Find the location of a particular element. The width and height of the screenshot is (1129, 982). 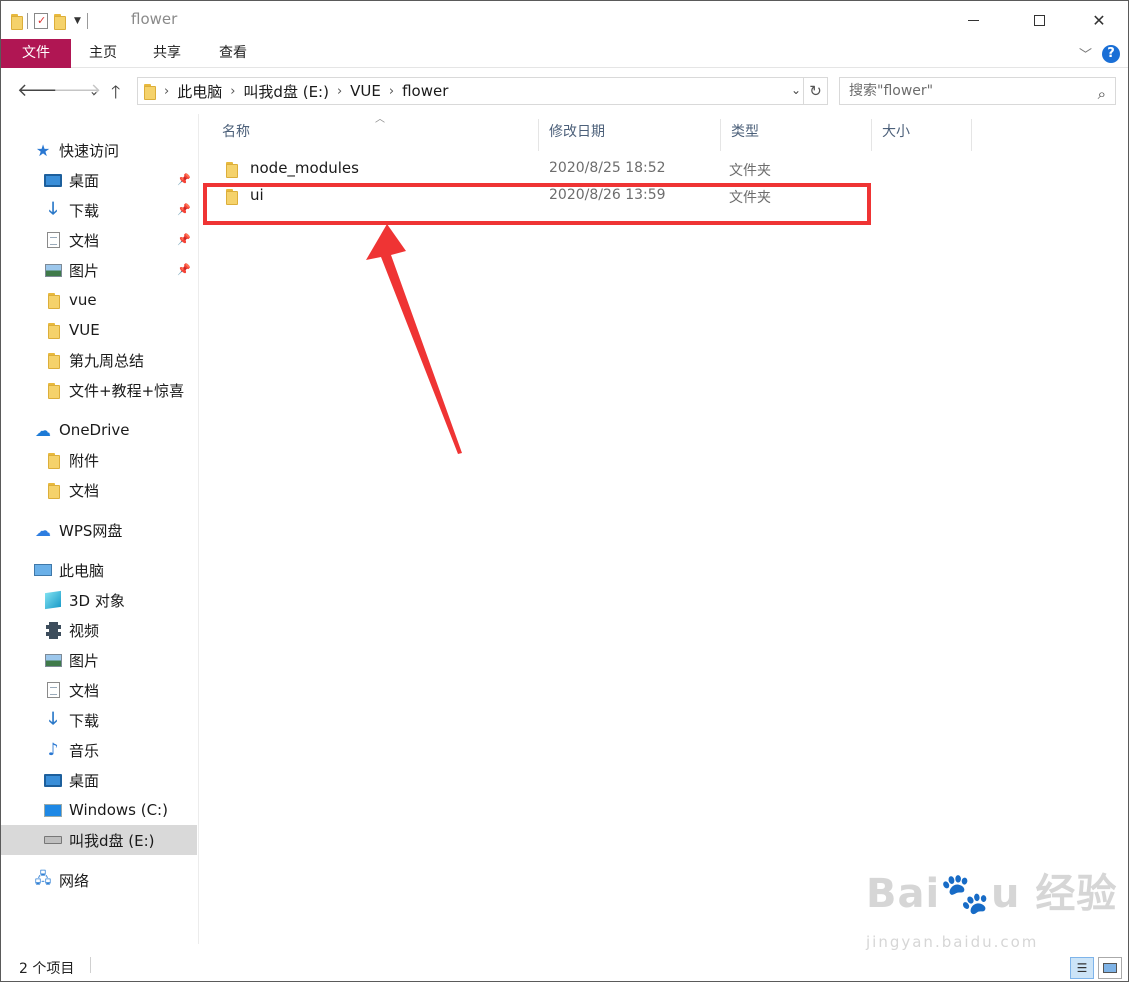

music-icon: ♪ is located at coordinates (53, 750).